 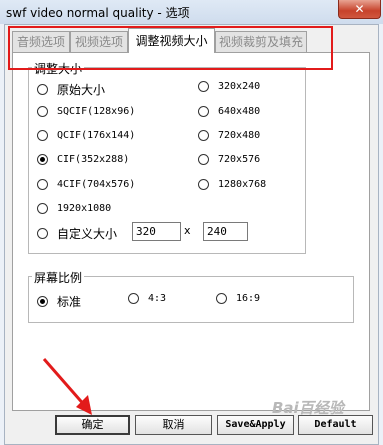 I want to click on radio-cif: CIF(352x288), so click(x=83, y=159).